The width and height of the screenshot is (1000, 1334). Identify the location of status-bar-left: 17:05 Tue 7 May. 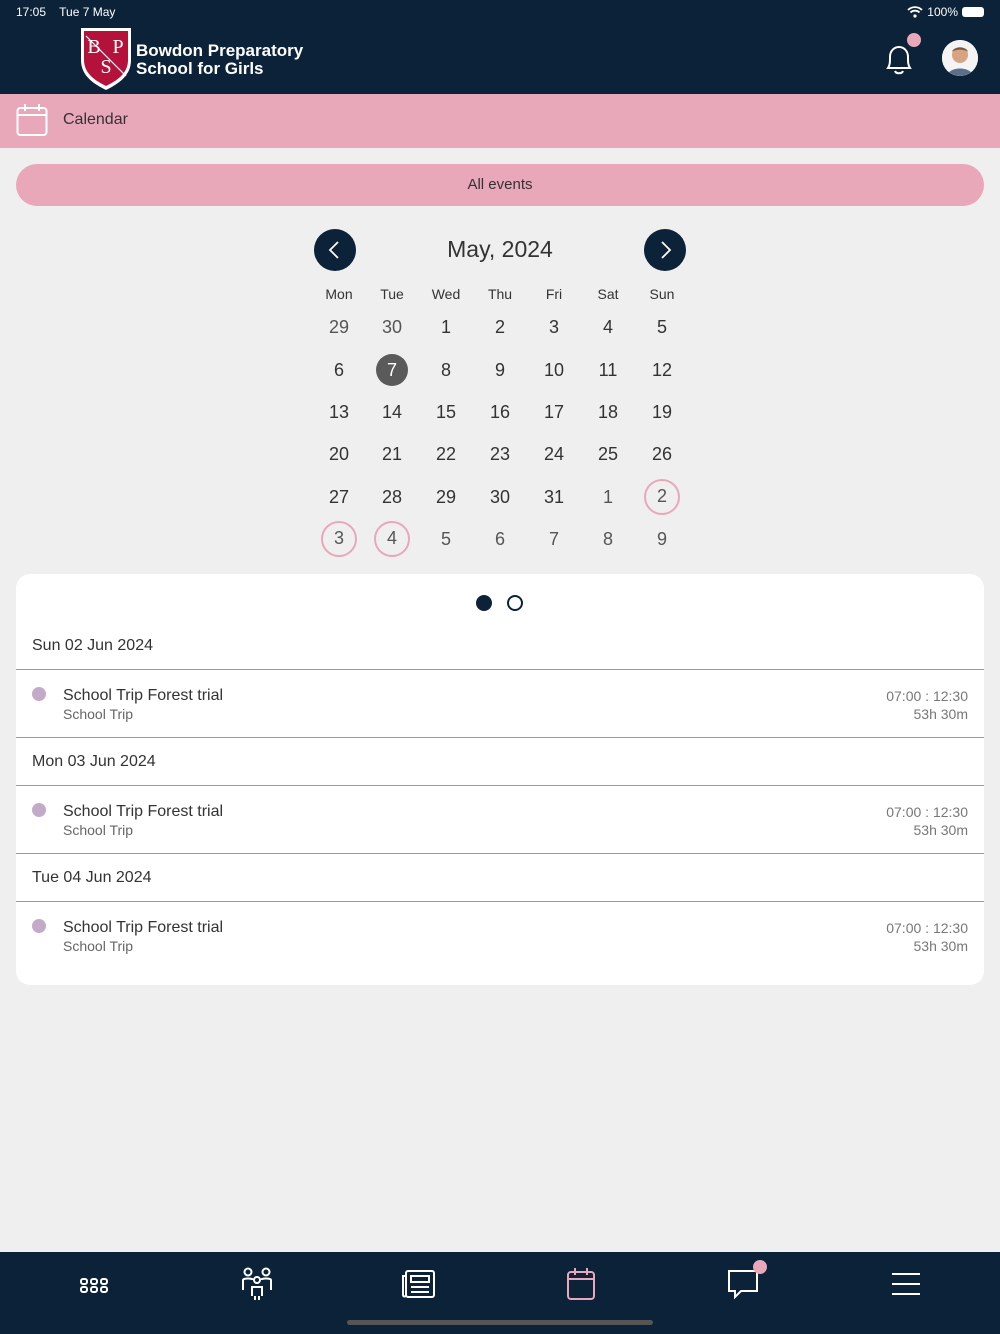
(70, 12).